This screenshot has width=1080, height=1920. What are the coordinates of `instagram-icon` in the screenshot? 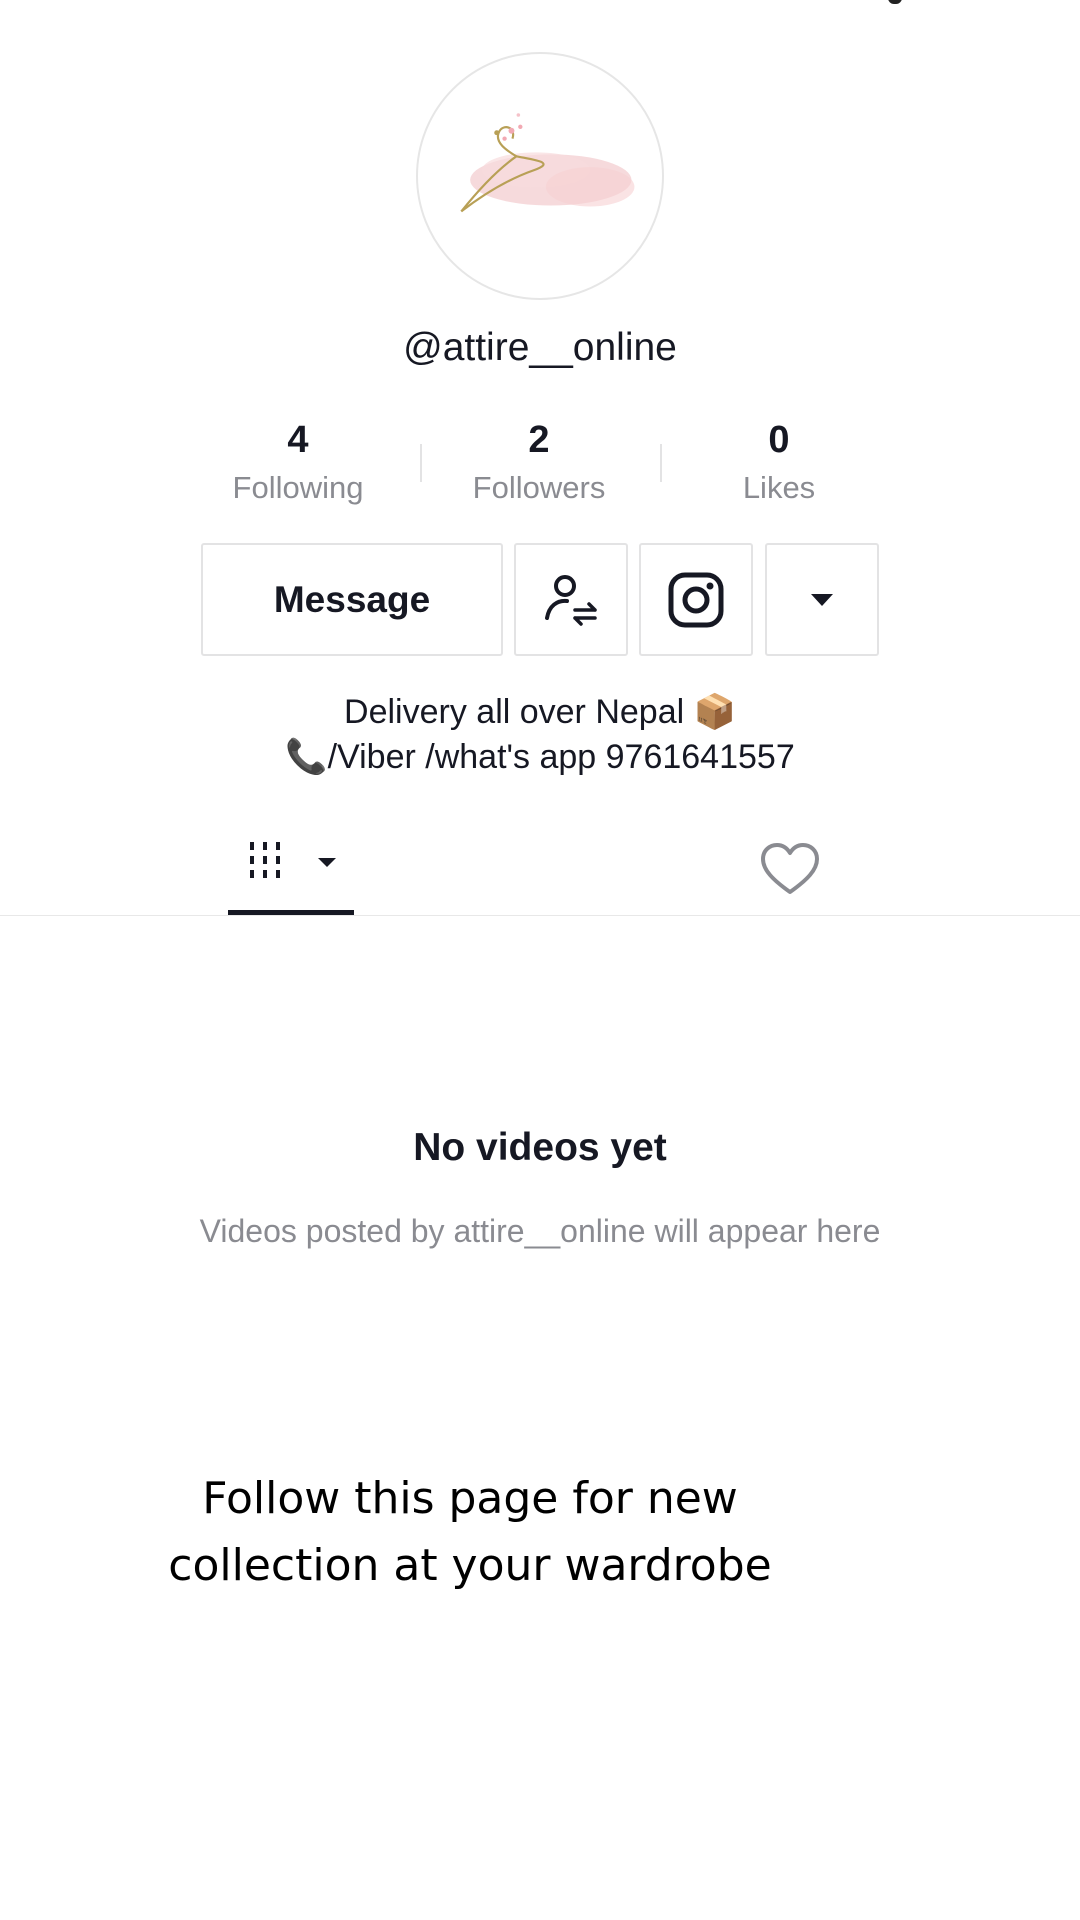 It's located at (696, 599).